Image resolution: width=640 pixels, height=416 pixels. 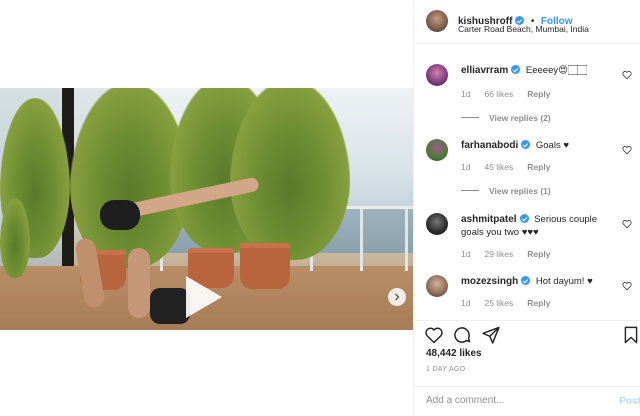 What do you see at coordinates (484, 70) in the screenshot?
I see `comment-username: elliavrram` at bounding box center [484, 70].